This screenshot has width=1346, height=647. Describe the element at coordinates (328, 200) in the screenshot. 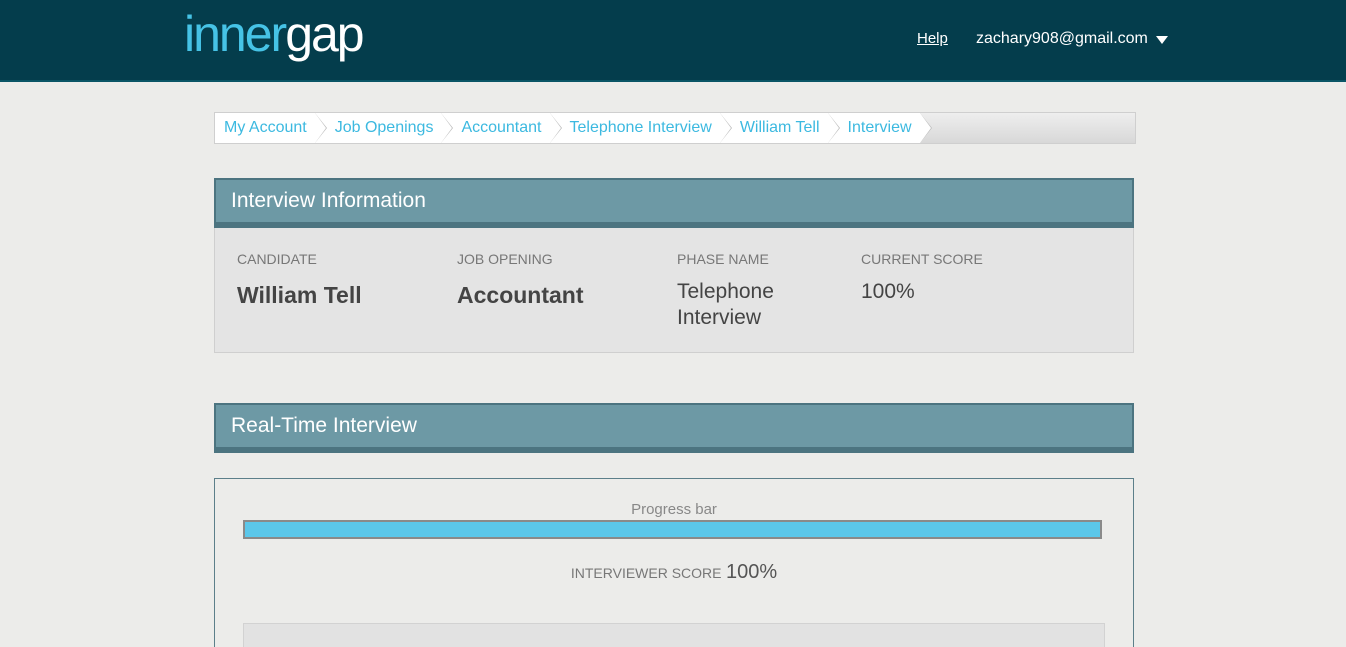

I see `section-title: Interview Information` at that location.